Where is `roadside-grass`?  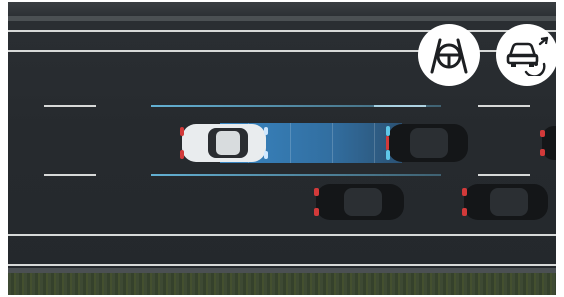 roadside-grass is located at coordinates (282, 284).